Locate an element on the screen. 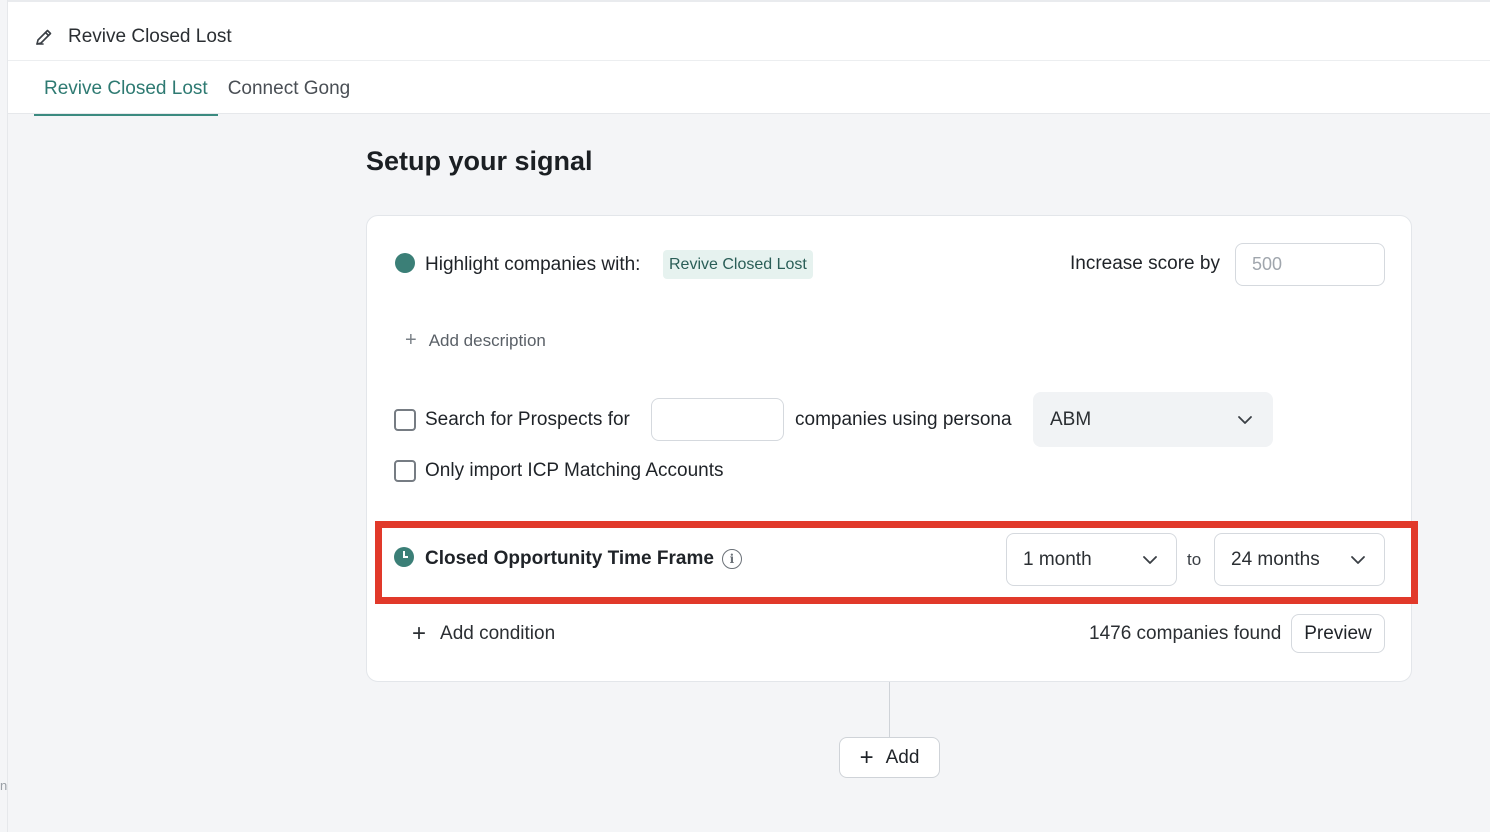  score-input is located at coordinates (1310, 264).